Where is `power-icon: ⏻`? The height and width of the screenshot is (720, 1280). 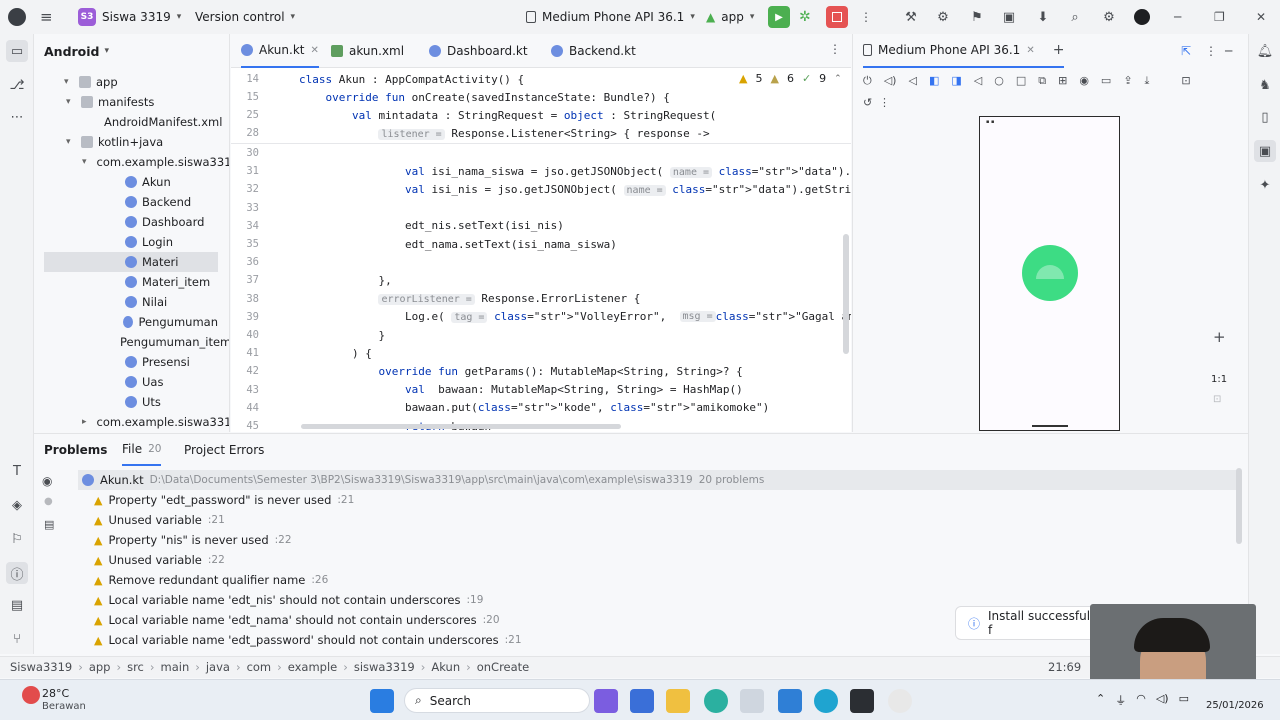 power-icon: ⏻ is located at coordinates (867, 81).